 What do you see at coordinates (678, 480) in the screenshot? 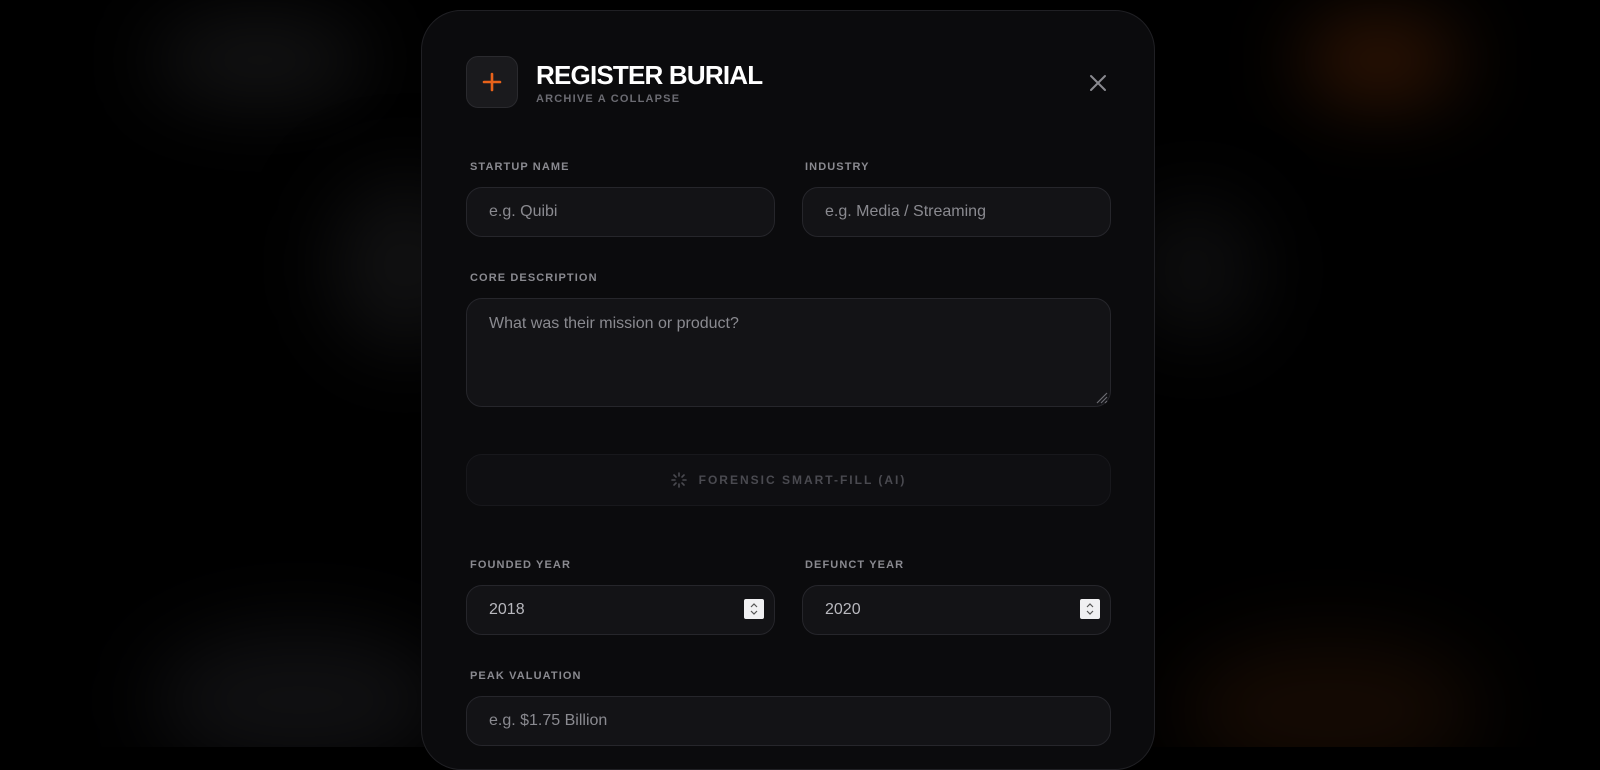
I see `spinner-icon` at bounding box center [678, 480].